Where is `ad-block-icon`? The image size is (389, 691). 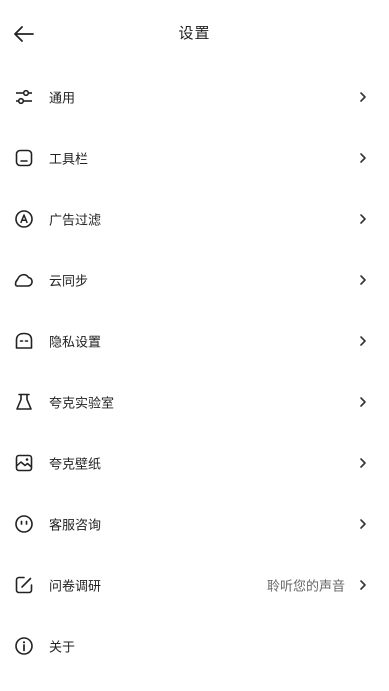
ad-block-icon is located at coordinates (24, 219).